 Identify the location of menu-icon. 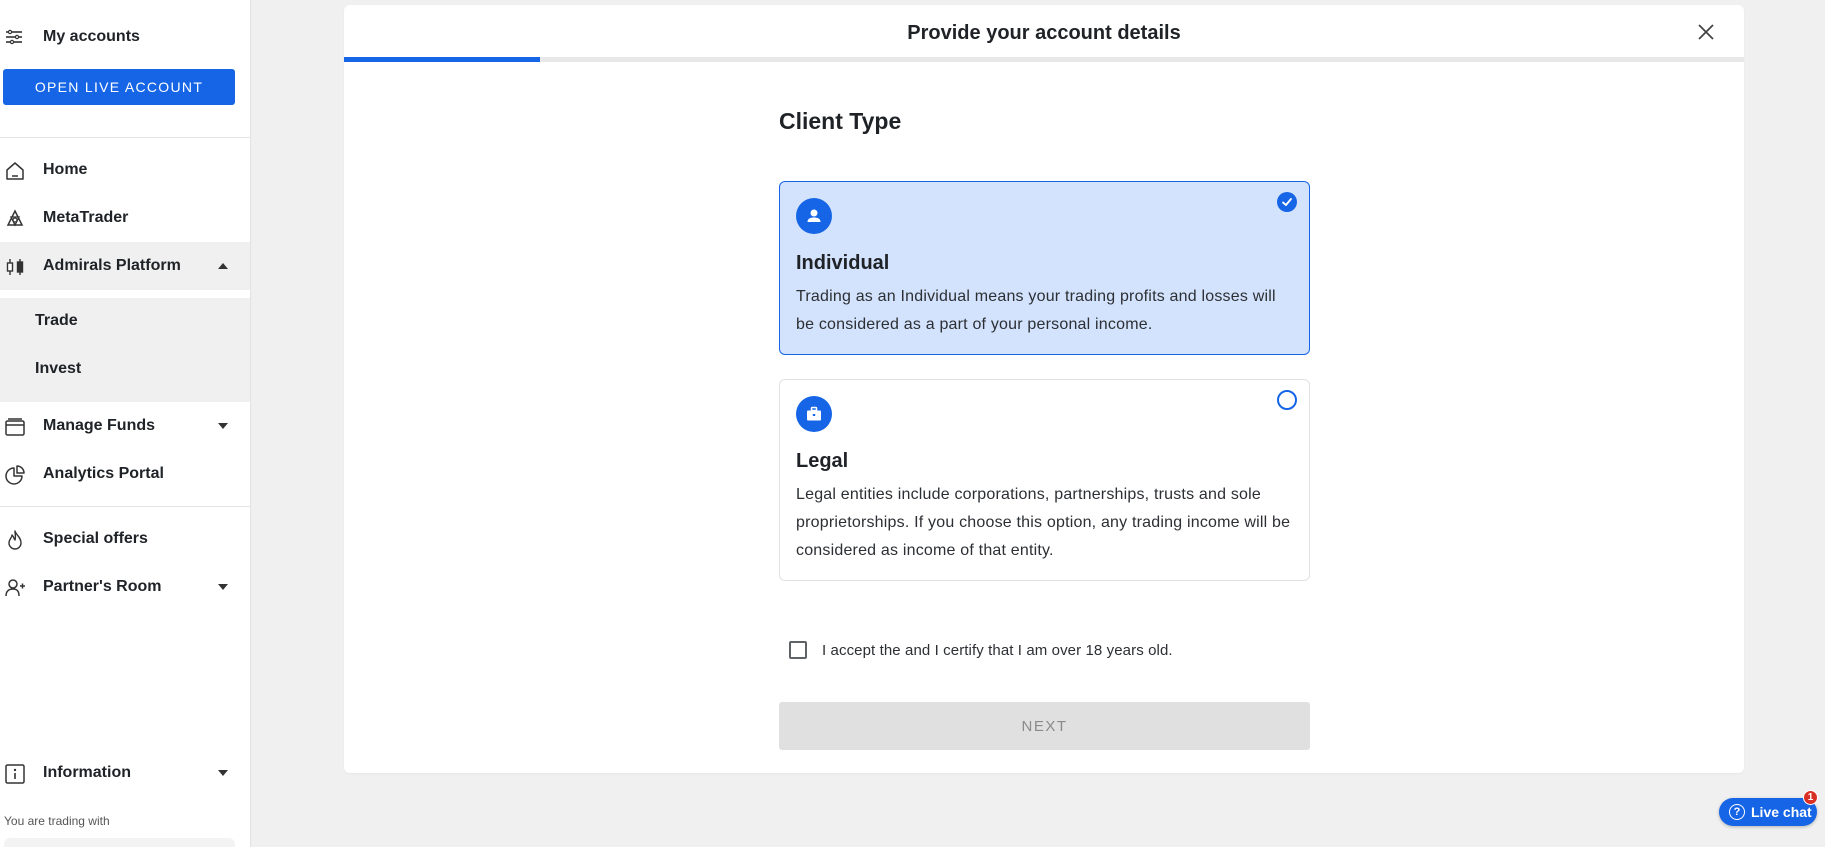
(14, 37).